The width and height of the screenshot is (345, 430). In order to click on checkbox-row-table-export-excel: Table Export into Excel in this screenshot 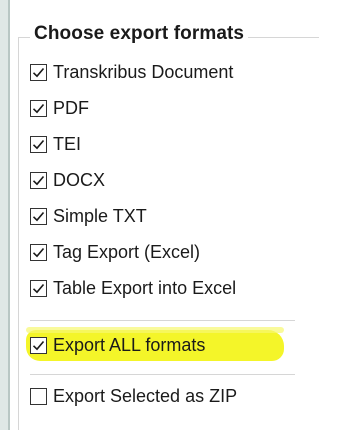, I will do `click(133, 288)`.